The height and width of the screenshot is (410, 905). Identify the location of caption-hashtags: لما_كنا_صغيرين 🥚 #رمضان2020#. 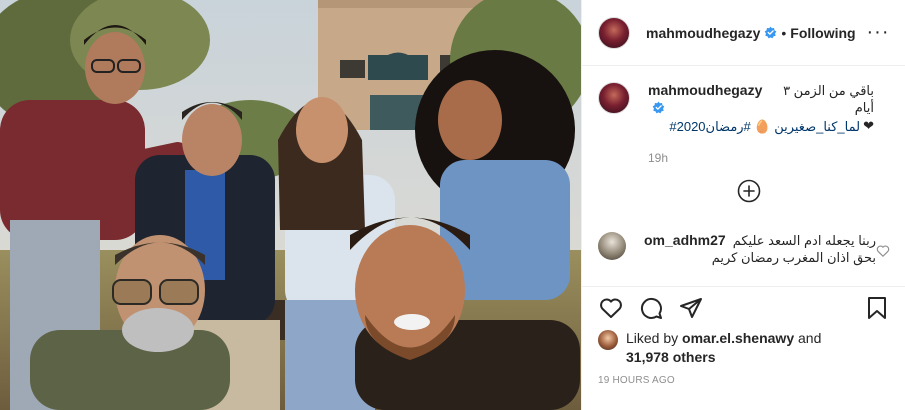
(764, 126).